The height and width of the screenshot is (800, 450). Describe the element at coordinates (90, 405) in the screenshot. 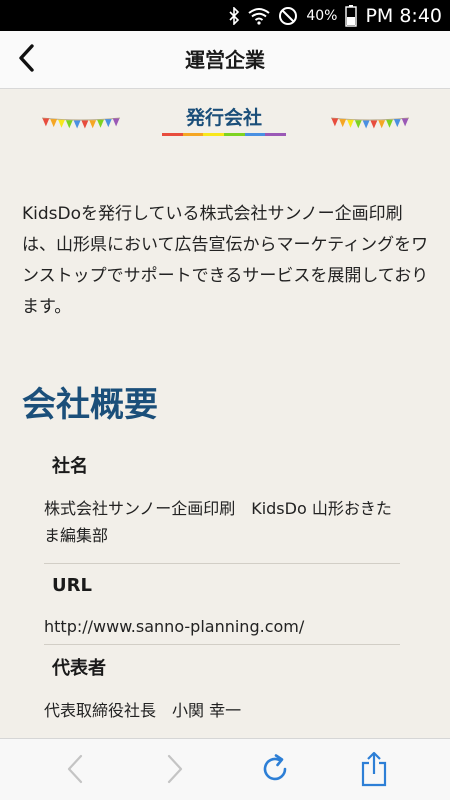

I see `overview-heading: 会社概要` at that location.